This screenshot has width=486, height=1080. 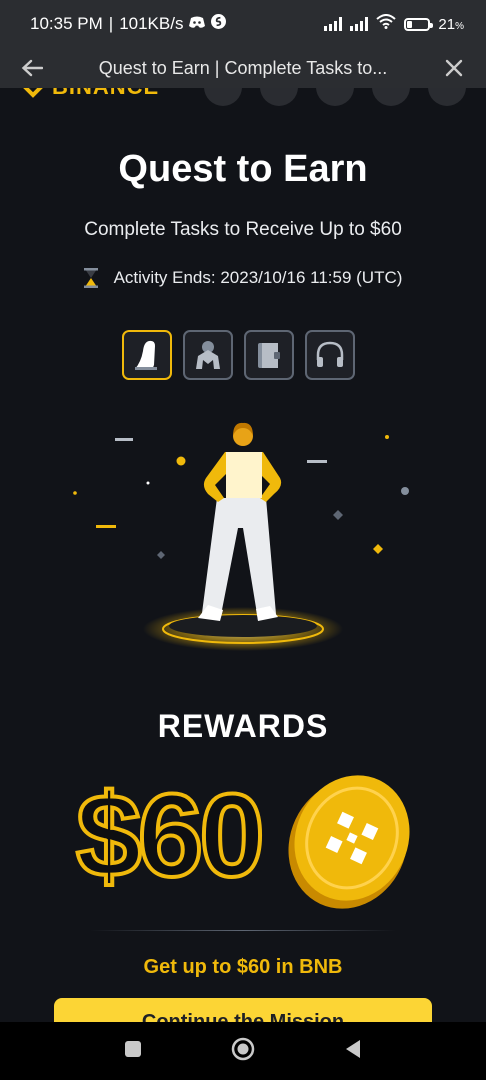 I want to click on headphones-icon, so click(x=330, y=354).